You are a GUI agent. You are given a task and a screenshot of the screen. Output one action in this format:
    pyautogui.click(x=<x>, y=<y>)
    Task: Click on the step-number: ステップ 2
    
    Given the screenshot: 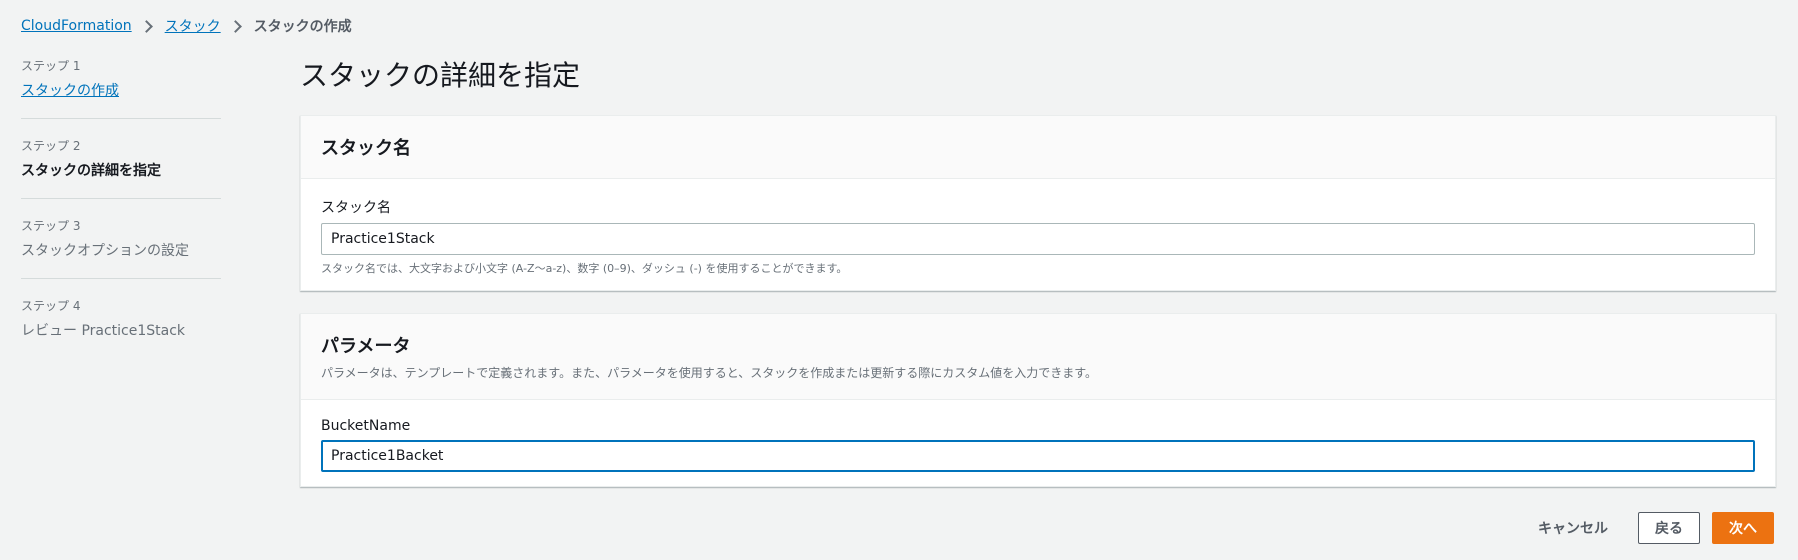 What is the action you would take?
    pyautogui.click(x=51, y=146)
    